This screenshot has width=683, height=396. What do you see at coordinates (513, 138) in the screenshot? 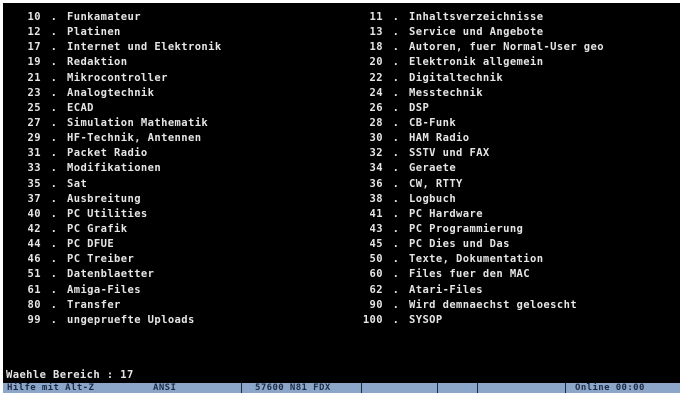
I see `menu-item: 30. HAM Radio` at bounding box center [513, 138].